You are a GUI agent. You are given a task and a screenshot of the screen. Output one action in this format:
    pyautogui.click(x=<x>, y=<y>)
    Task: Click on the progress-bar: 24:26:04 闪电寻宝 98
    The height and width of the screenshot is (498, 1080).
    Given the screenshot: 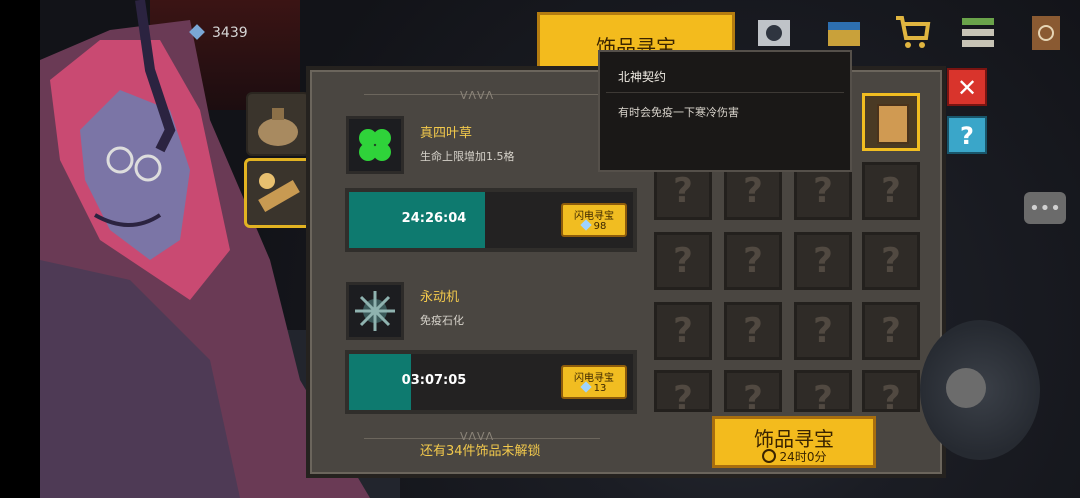 What is the action you would take?
    pyautogui.click(x=491, y=220)
    